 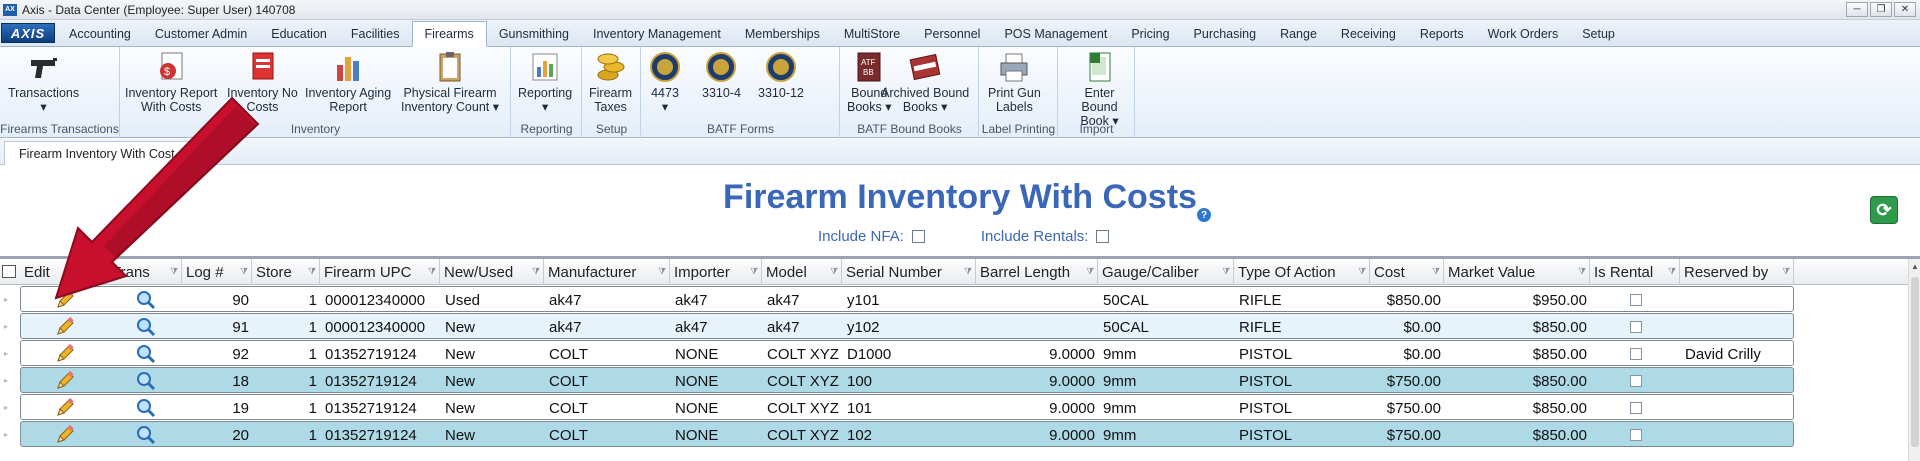 I want to click on column-header-edit: Edit ⧩, so click(x=64, y=272).